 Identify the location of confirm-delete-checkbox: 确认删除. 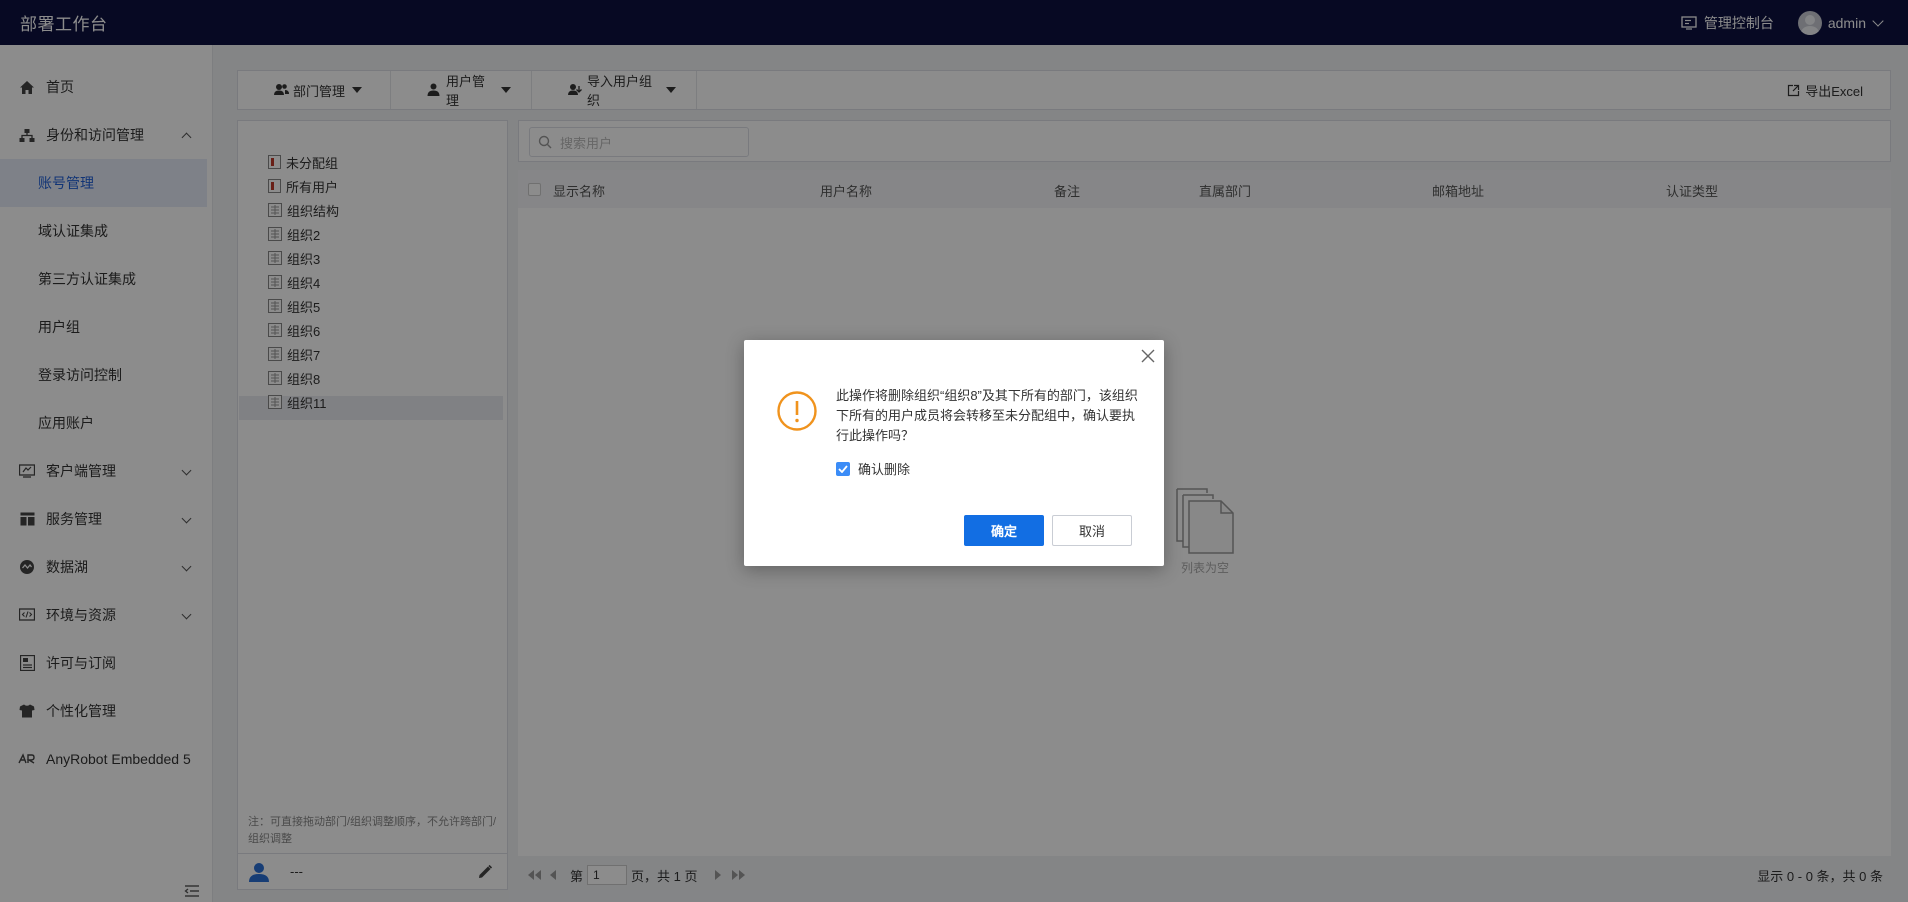
(873, 468).